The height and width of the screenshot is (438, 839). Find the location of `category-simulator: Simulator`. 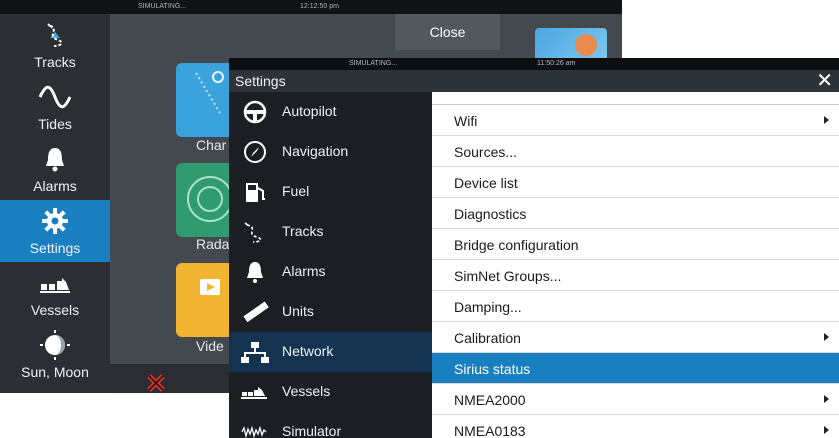

category-simulator: Simulator is located at coordinates (330, 425).